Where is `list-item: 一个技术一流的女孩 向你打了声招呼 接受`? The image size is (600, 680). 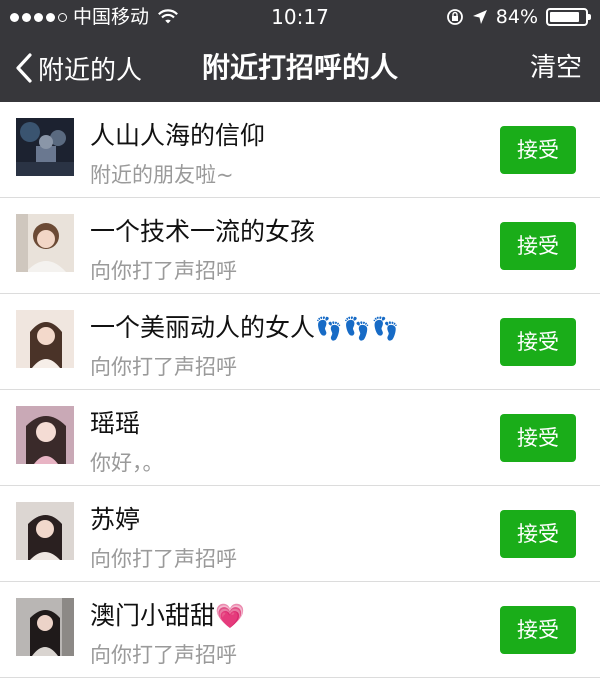 list-item: 一个技术一流的女孩 向你打了声招呼 接受 is located at coordinates (300, 246).